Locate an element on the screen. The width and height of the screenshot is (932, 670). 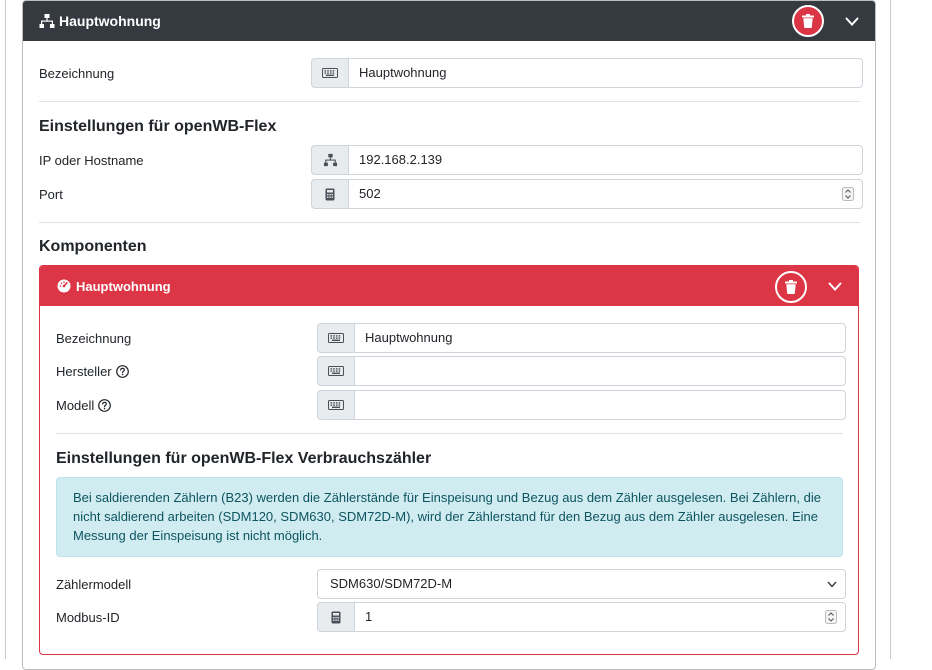
port-input-group: 502 is located at coordinates (587, 194).